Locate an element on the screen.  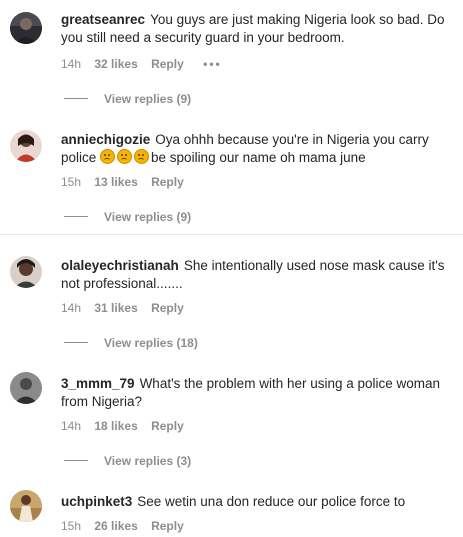
view-replies-button: View replies (18) is located at coordinates (131, 343).